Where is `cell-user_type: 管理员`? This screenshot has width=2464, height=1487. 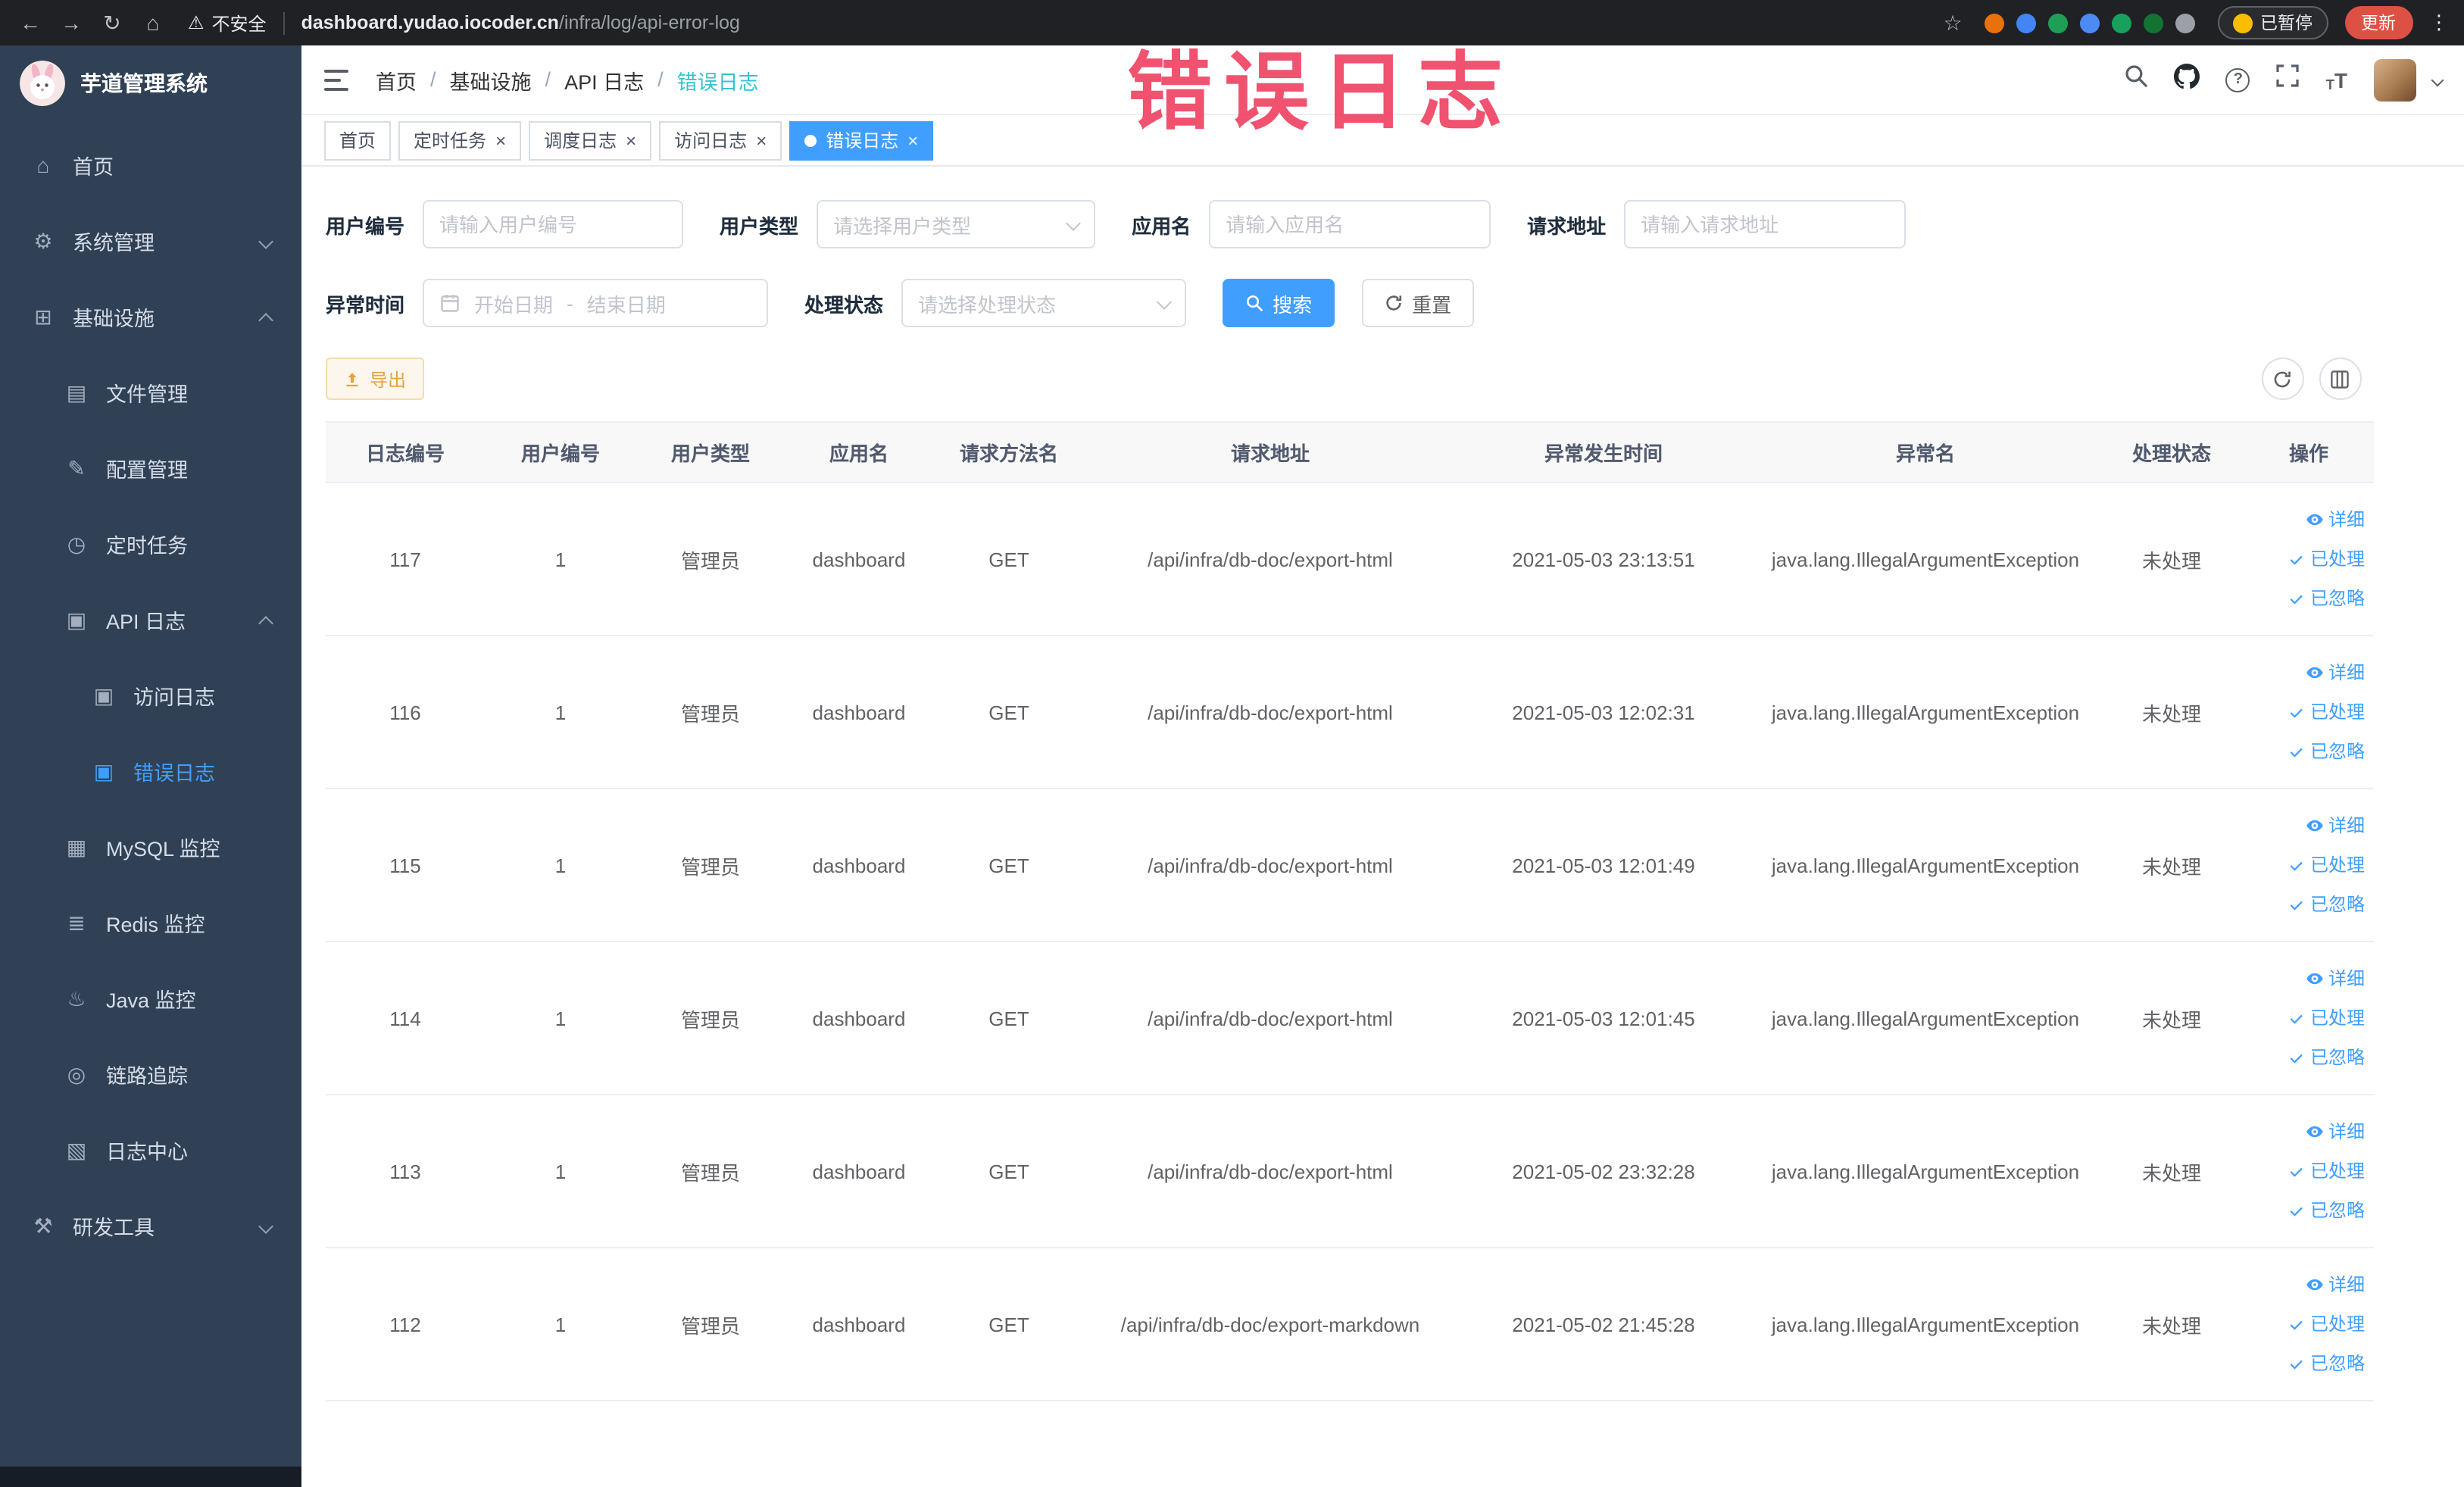
cell-user_type: 管理员 is located at coordinates (710, 559).